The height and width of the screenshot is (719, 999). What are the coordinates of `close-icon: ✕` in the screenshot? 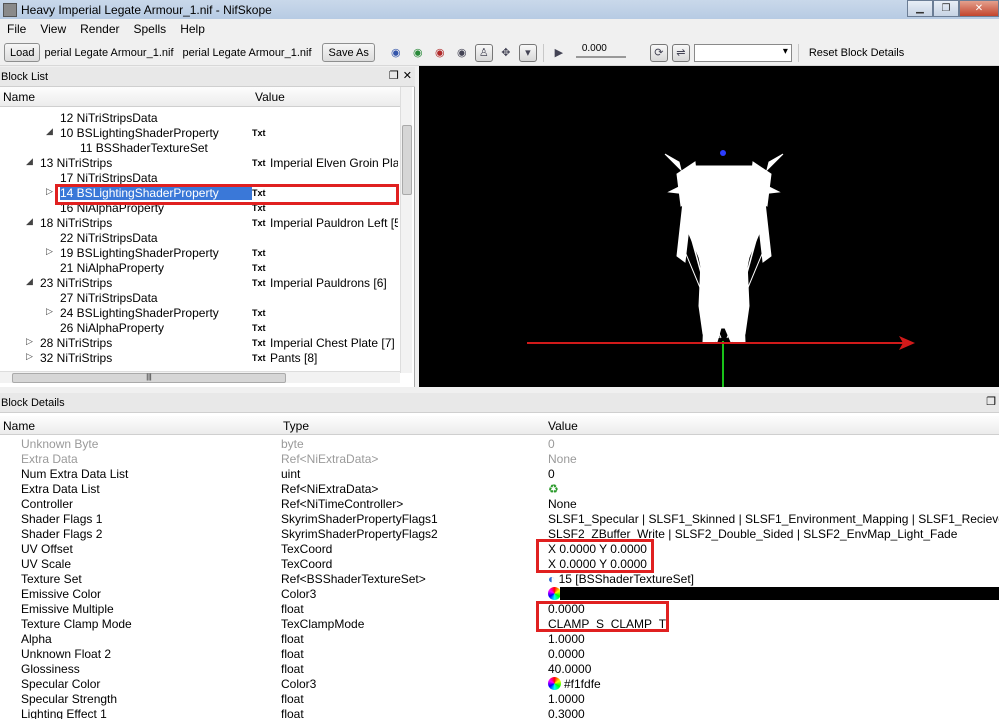 It's located at (407, 75).